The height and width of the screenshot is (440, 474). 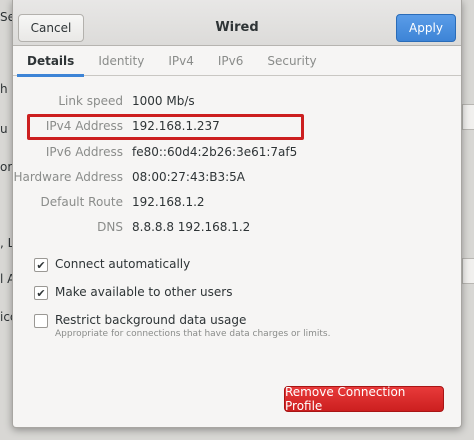 I want to click on tab-bar: Details Identity IPv4 IPv6 Security, so click(x=237, y=61).